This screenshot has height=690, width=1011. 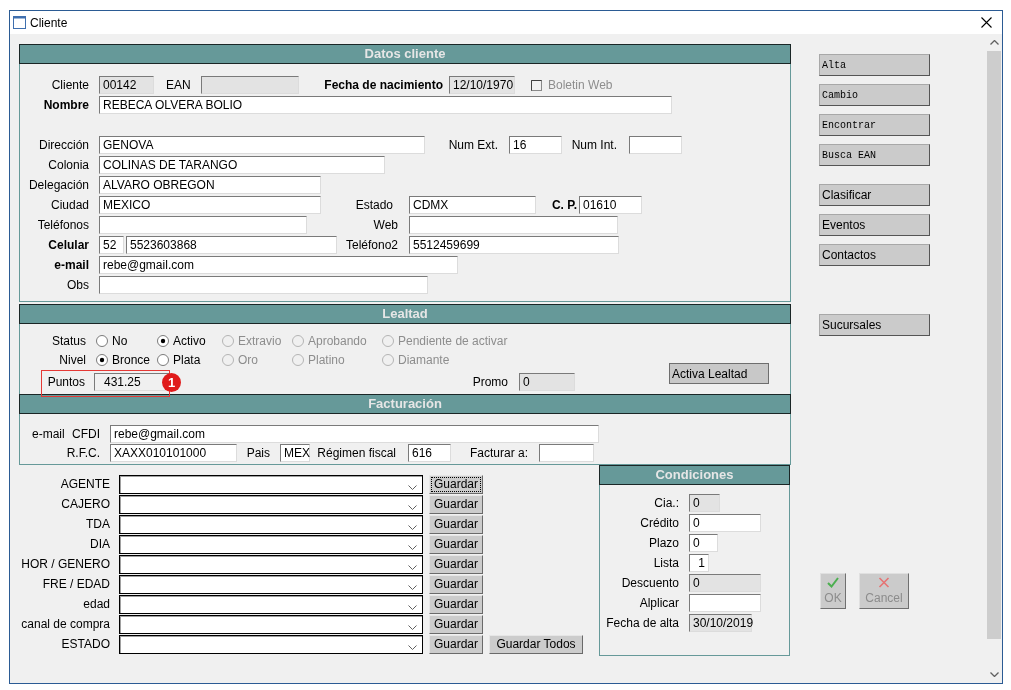 What do you see at coordinates (85, 644) in the screenshot?
I see `field-label: ESTADO` at bounding box center [85, 644].